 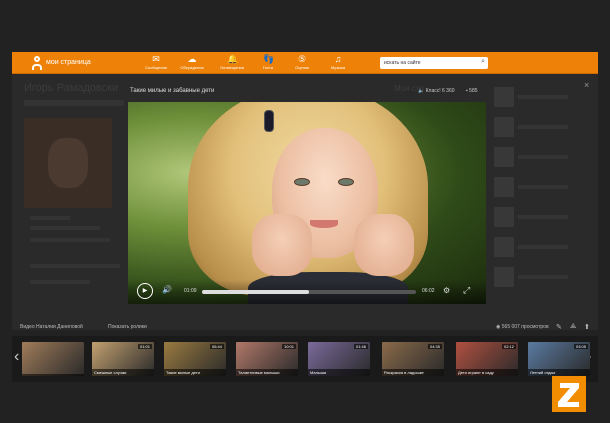 What do you see at coordinates (190, 291) in the screenshot?
I see `current-time: 01:09` at bounding box center [190, 291].